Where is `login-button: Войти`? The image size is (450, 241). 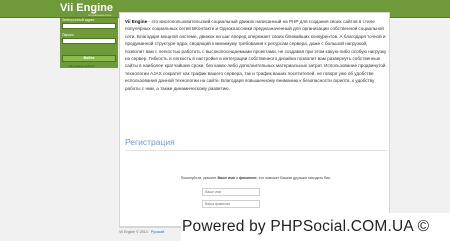 login-button: Войти is located at coordinates (89, 58).